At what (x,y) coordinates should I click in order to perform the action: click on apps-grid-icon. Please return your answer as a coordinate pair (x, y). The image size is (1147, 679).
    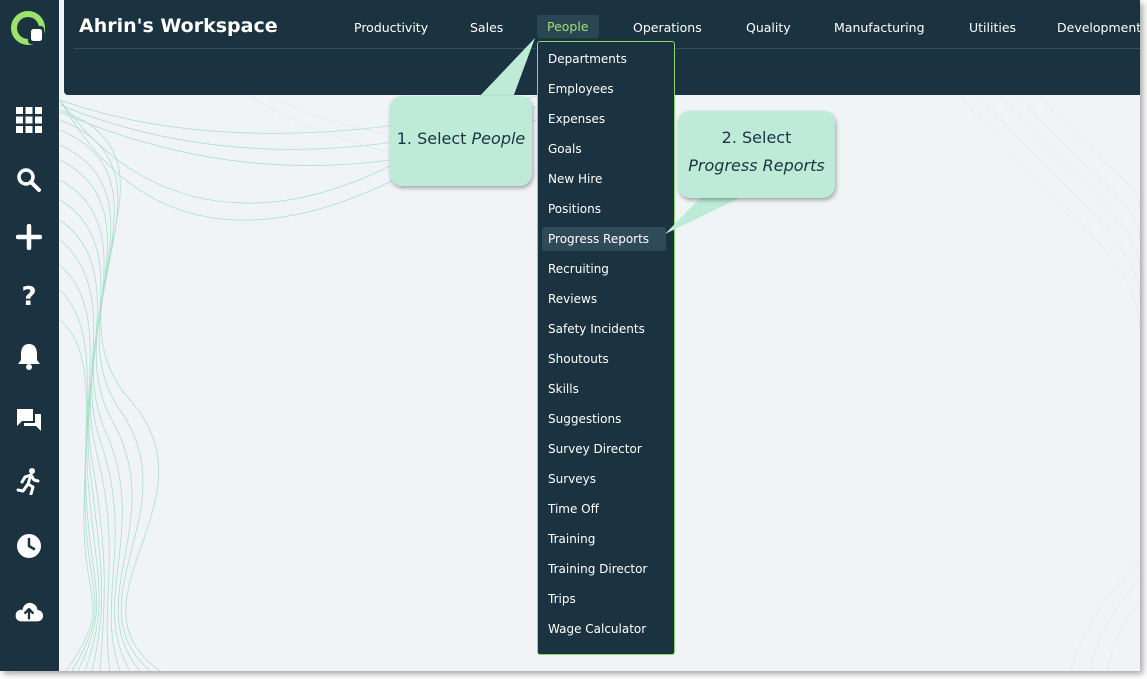
    Looking at the image, I should click on (29, 120).